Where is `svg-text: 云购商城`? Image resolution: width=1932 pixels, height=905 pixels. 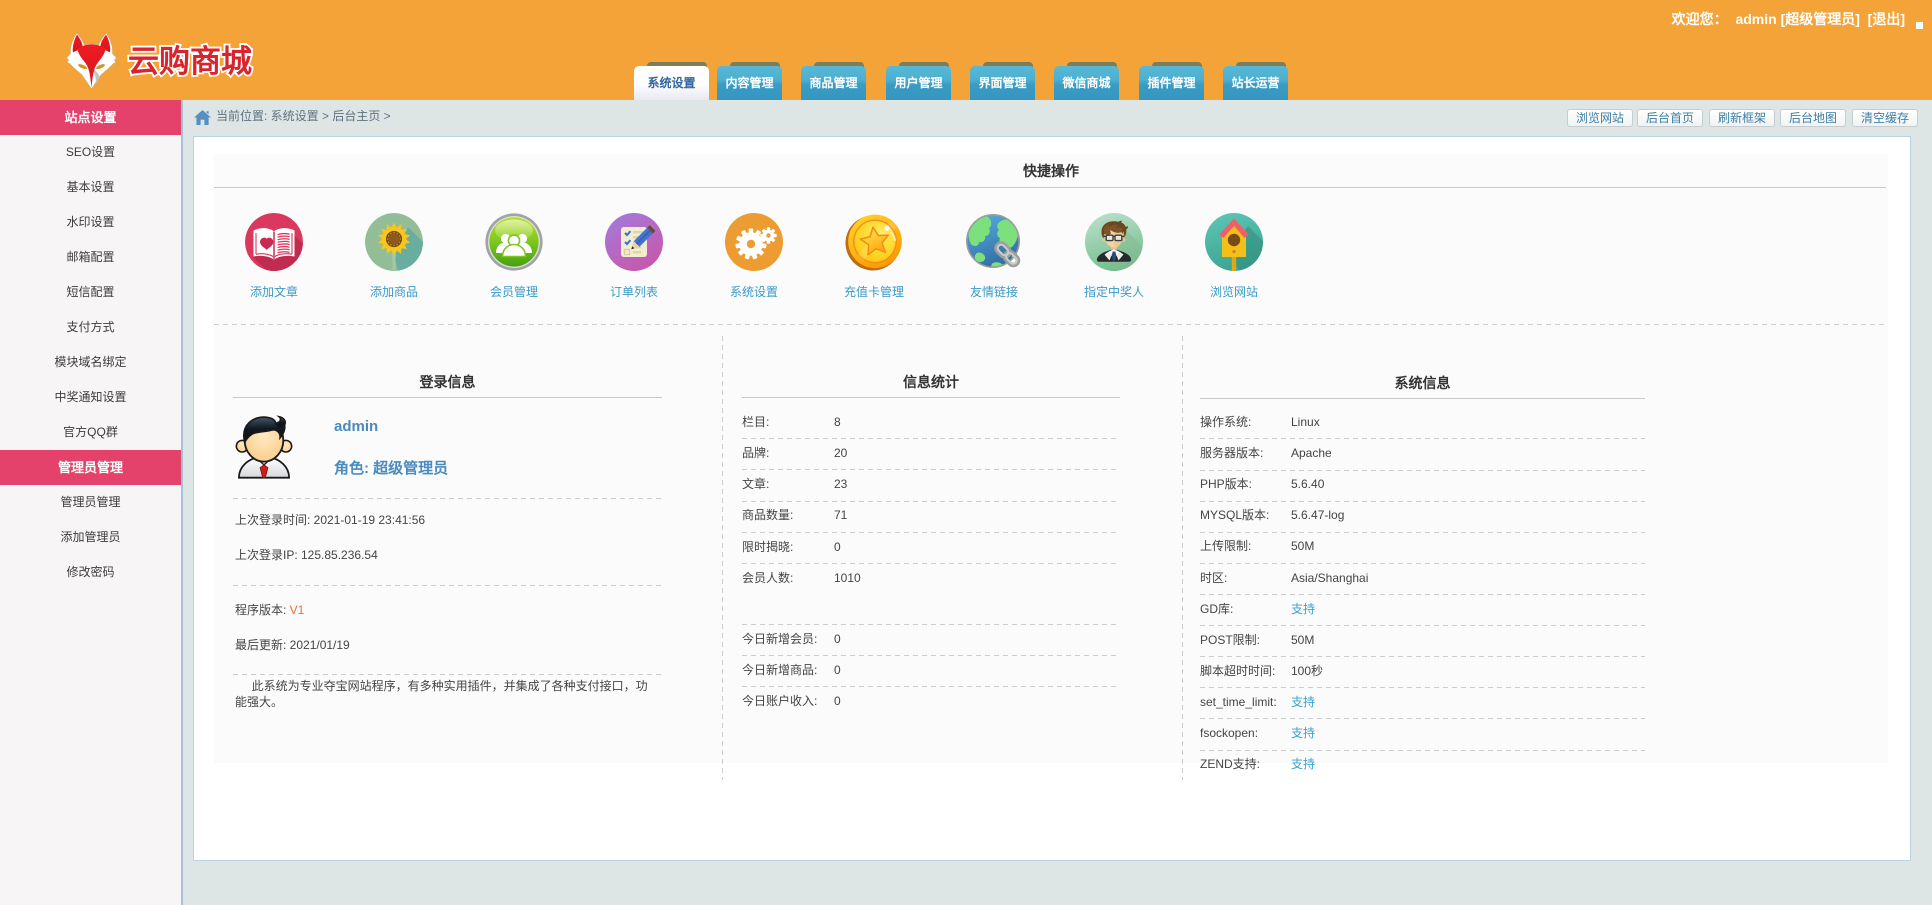 svg-text: 云购商城 is located at coordinates (190, 61).